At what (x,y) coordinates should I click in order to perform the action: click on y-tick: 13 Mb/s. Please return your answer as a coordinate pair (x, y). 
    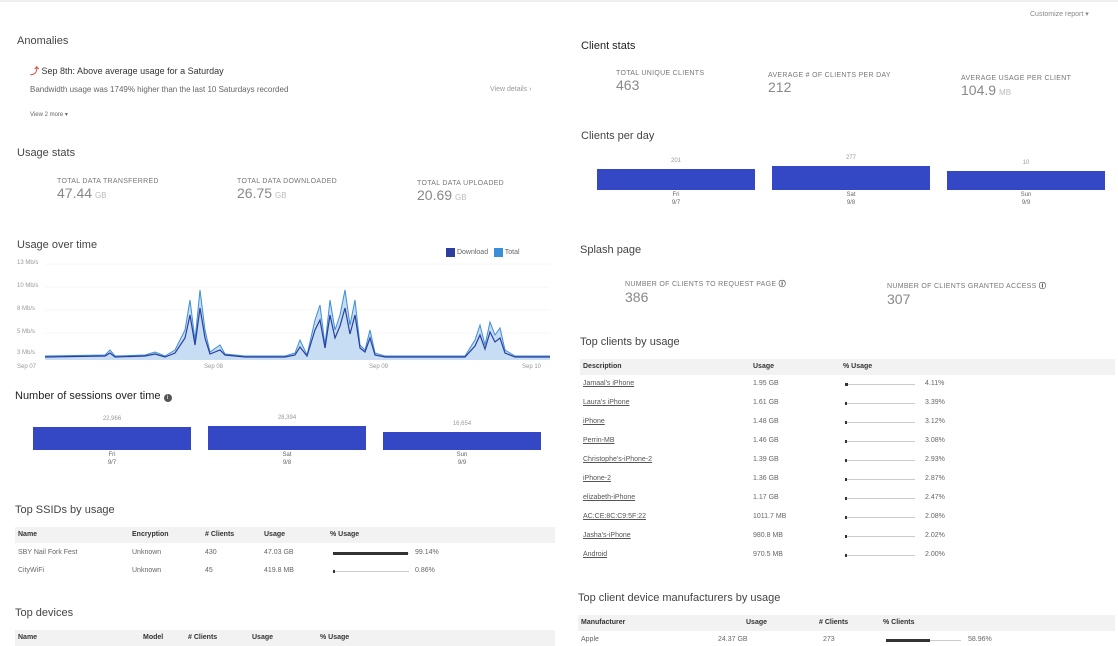
    Looking at the image, I should click on (28, 263).